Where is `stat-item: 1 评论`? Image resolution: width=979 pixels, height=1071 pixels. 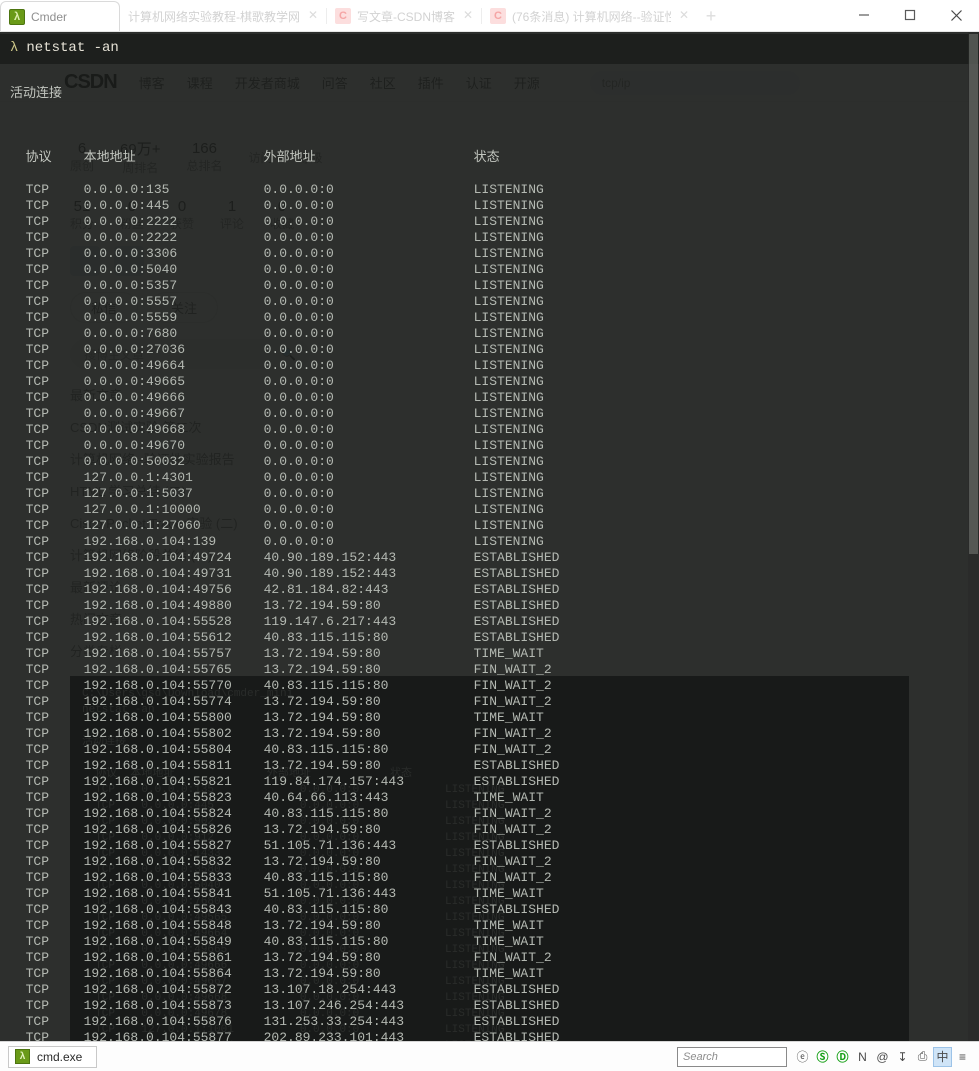
stat-item: 1 评论 is located at coordinates (232, 215).